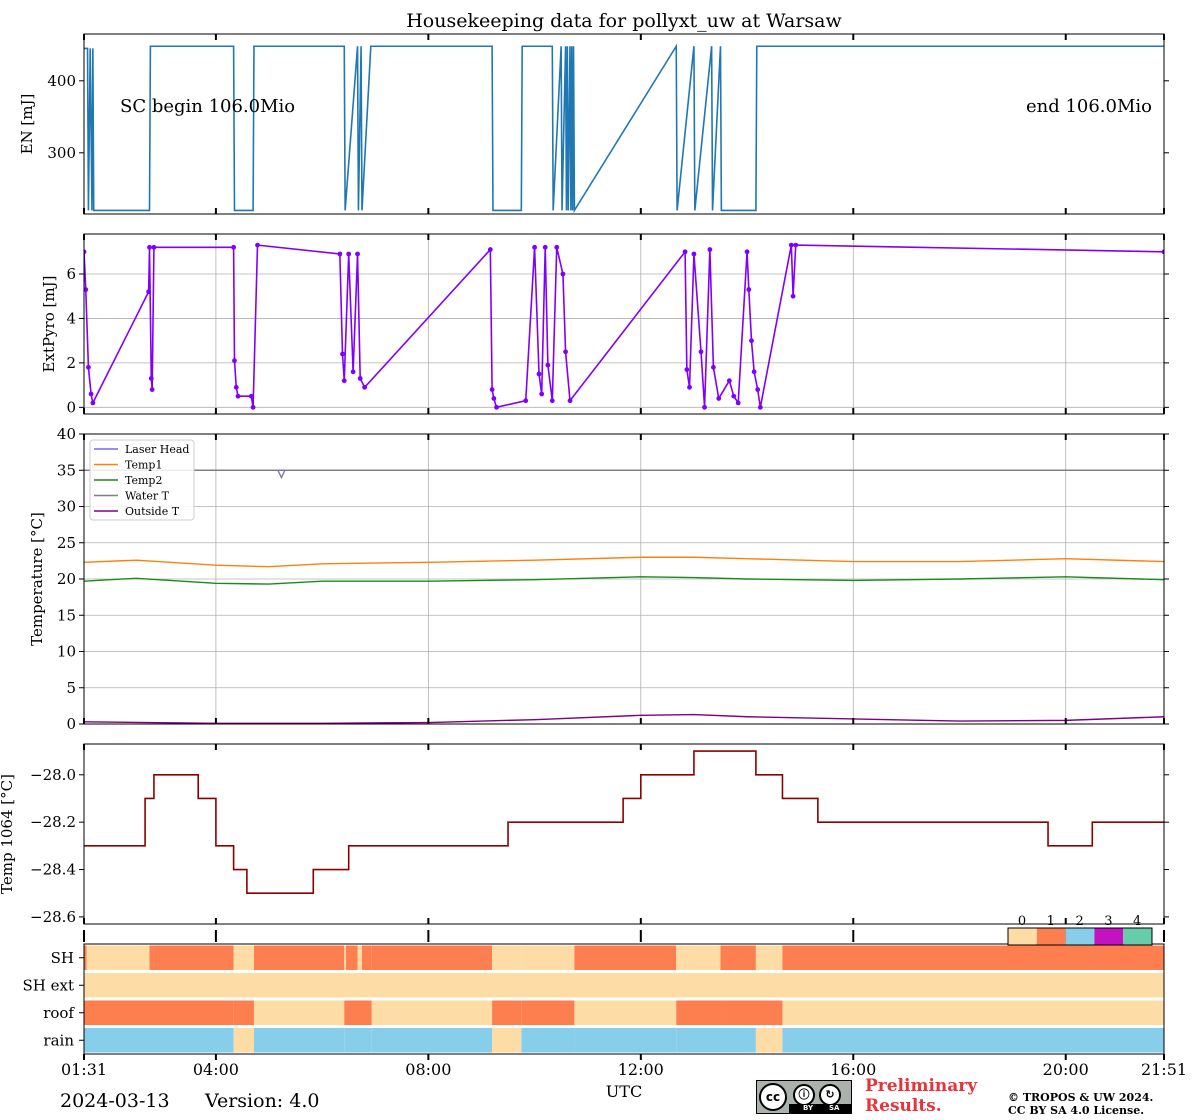 This screenshot has height=1120, width=1200. What do you see at coordinates (143, 465) in the screenshot?
I see `legend-entry: Temp1` at bounding box center [143, 465].